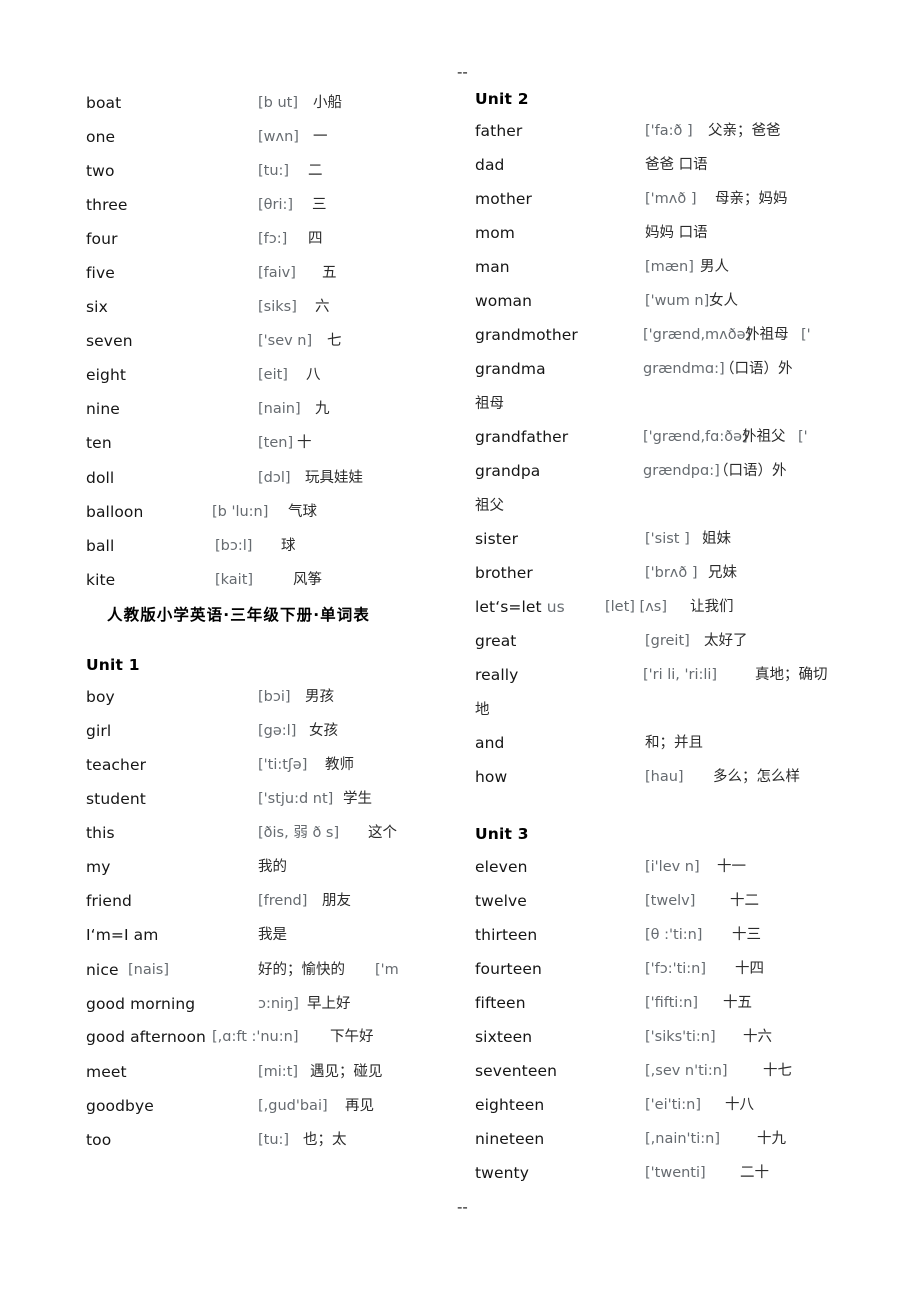  I want to click on word-entry: fifteen ['fifti:n] 十五, so click(687, 1003).